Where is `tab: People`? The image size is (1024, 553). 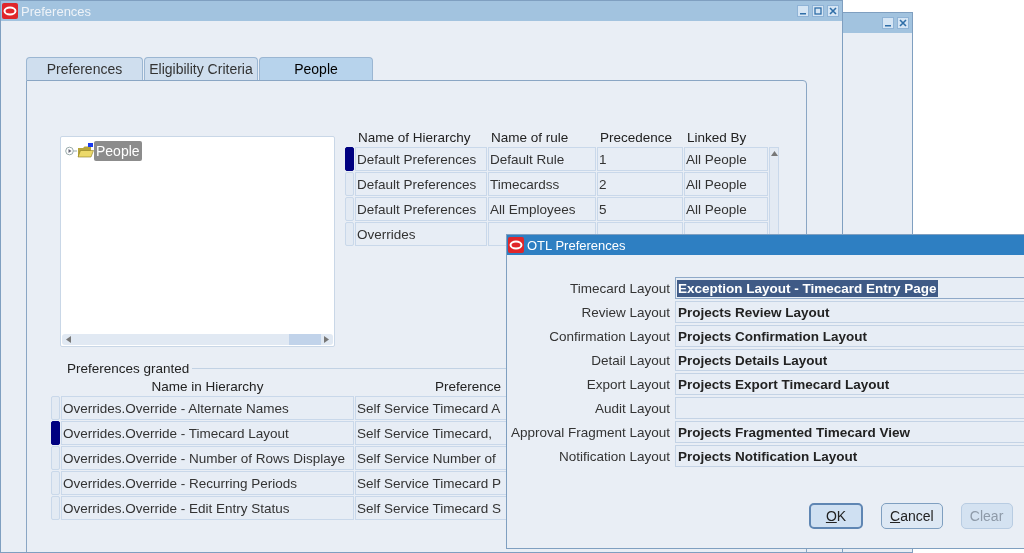
tab: People is located at coordinates (316, 68).